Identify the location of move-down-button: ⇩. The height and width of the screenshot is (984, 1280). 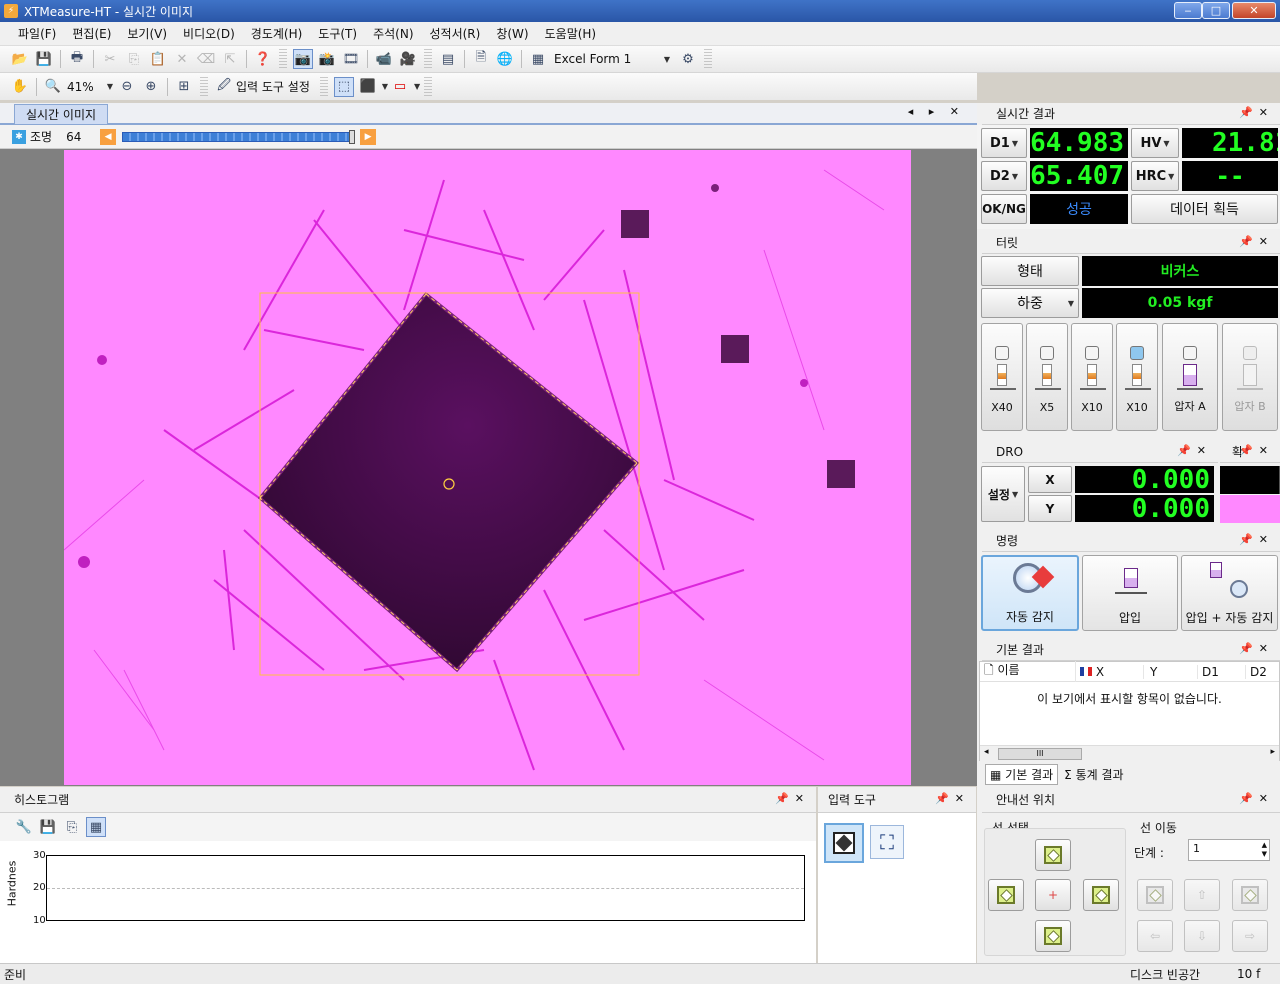
(1202, 936).